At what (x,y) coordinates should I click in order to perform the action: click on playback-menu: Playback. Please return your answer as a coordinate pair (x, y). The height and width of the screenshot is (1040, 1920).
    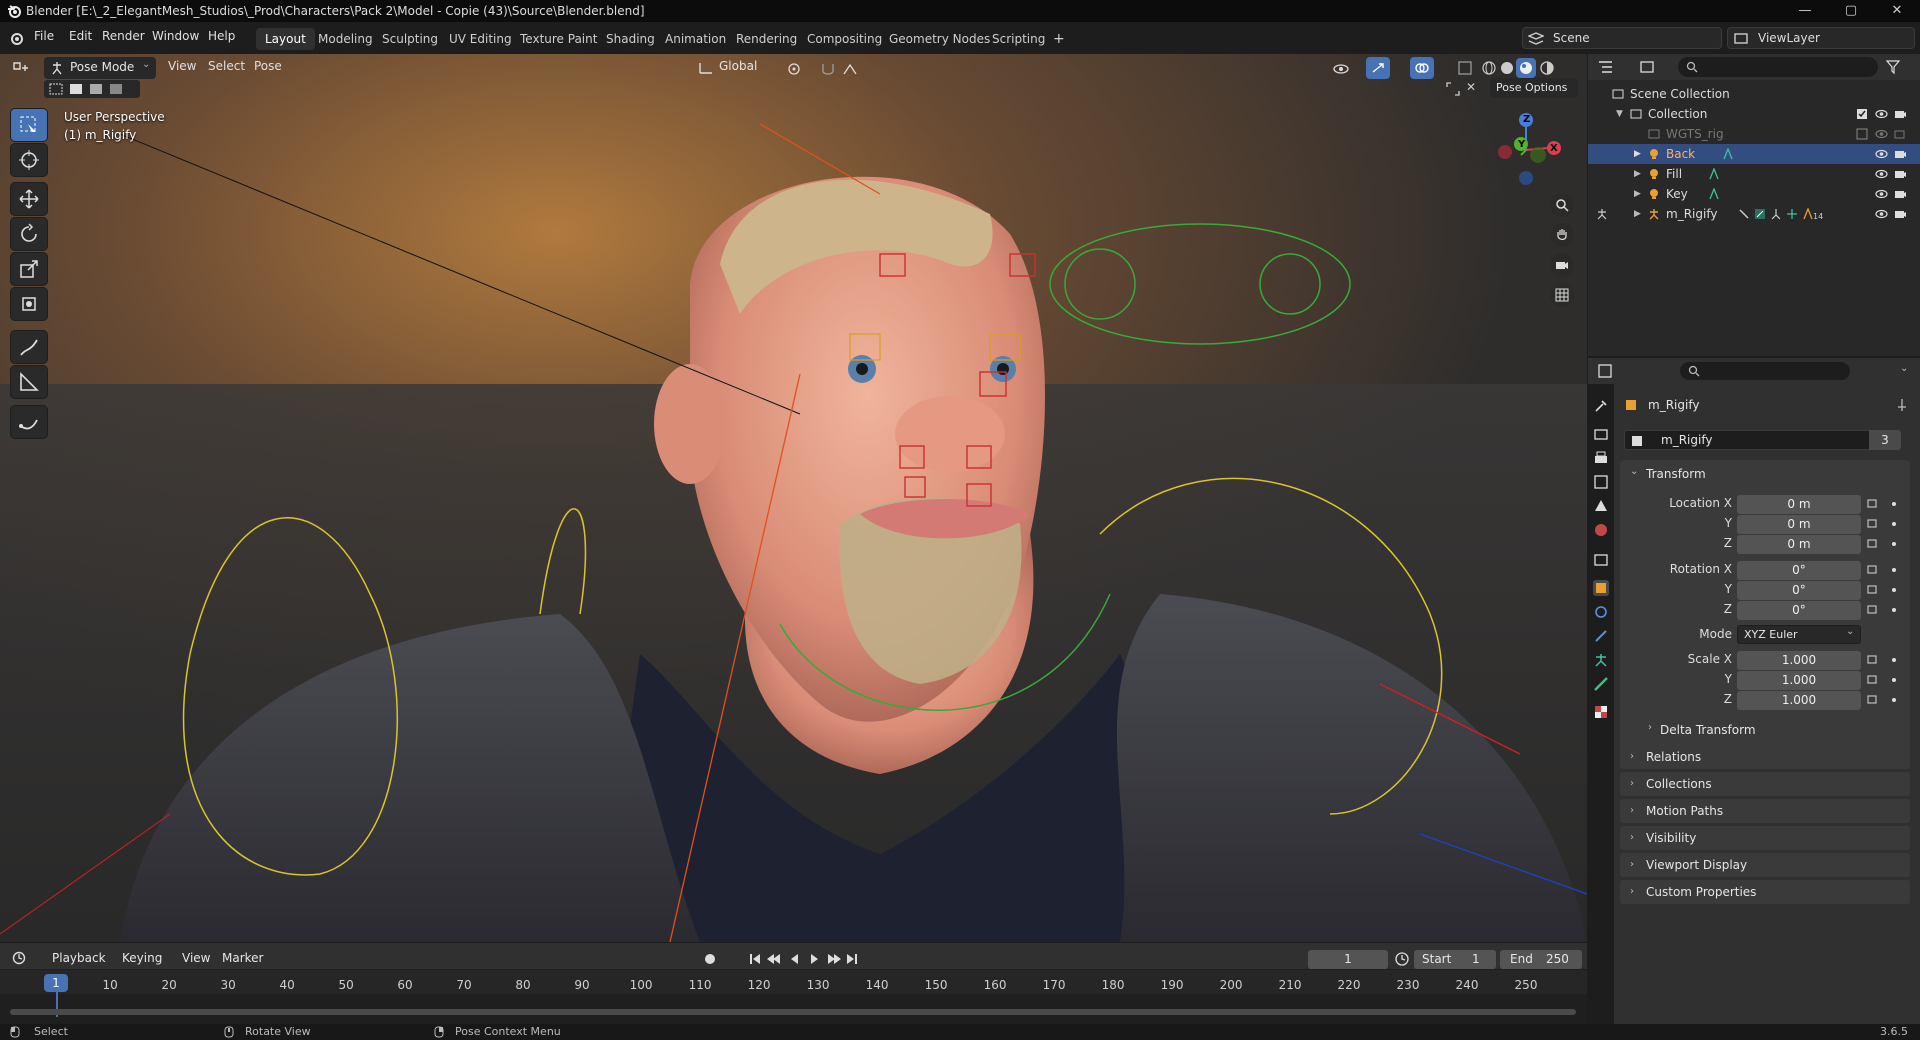
    Looking at the image, I should click on (79, 958).